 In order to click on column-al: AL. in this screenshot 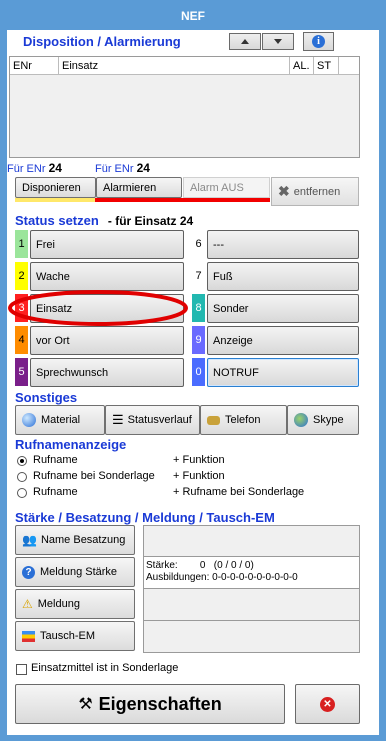, I will do `click(301, 66)`.